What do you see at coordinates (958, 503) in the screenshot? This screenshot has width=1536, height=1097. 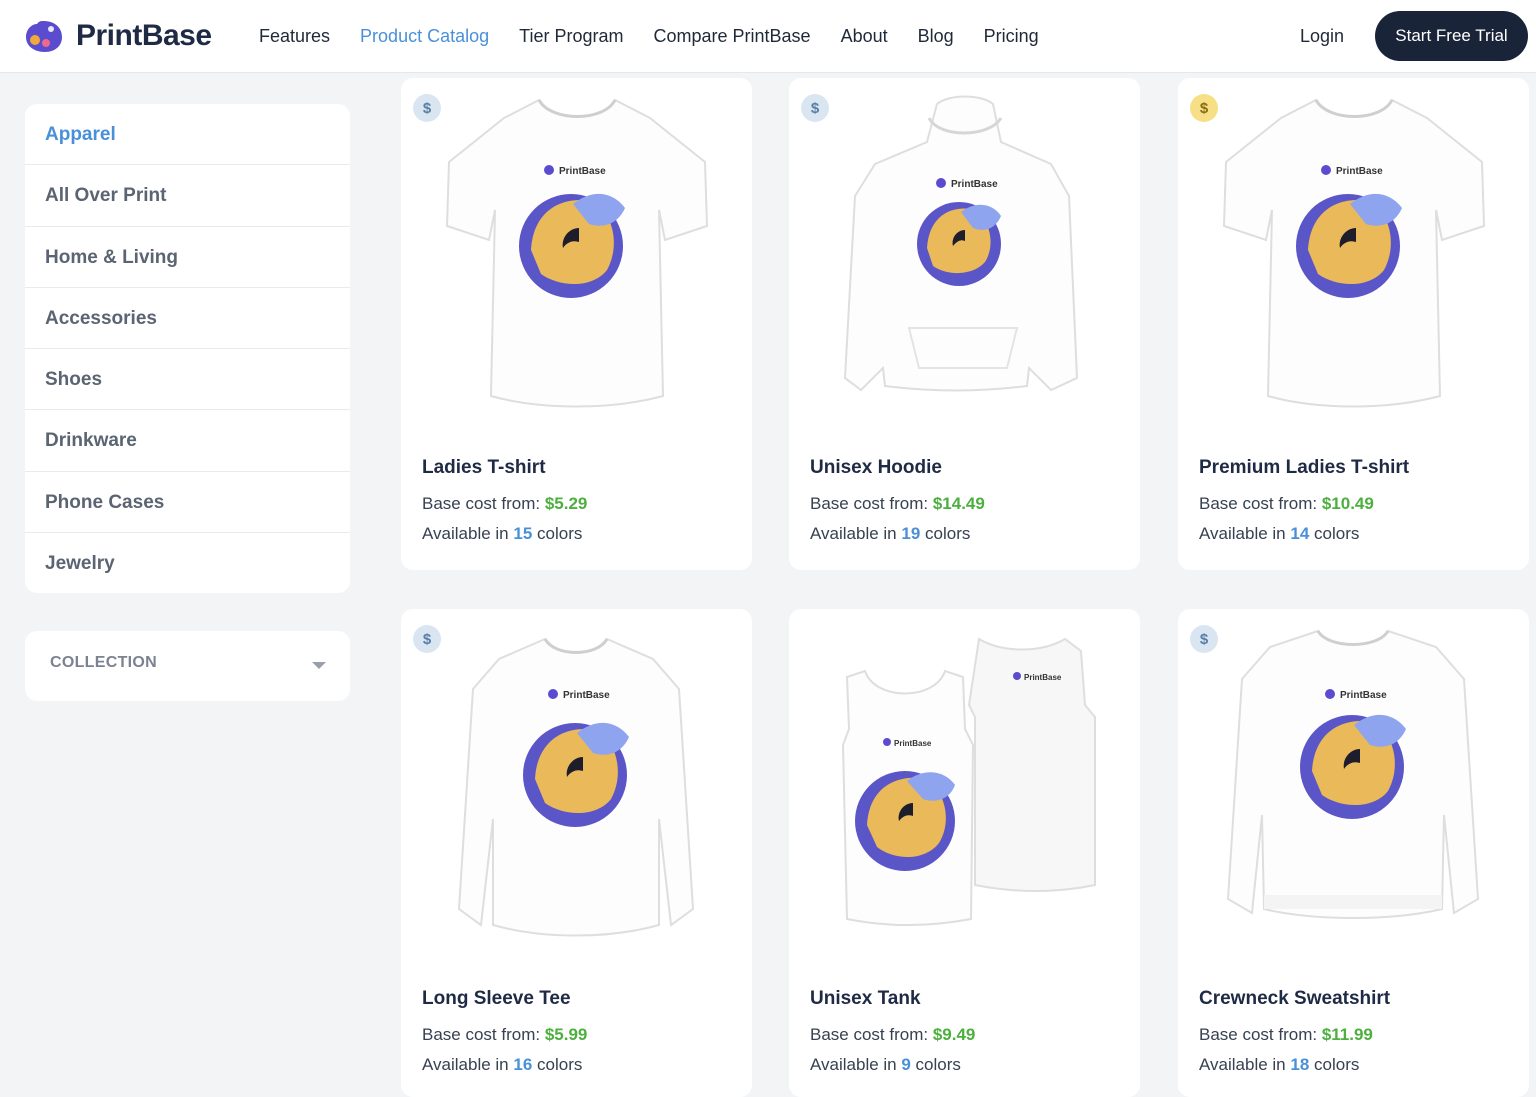 I see `base-cost-price: $14.49` at bounding box center [958, 503].